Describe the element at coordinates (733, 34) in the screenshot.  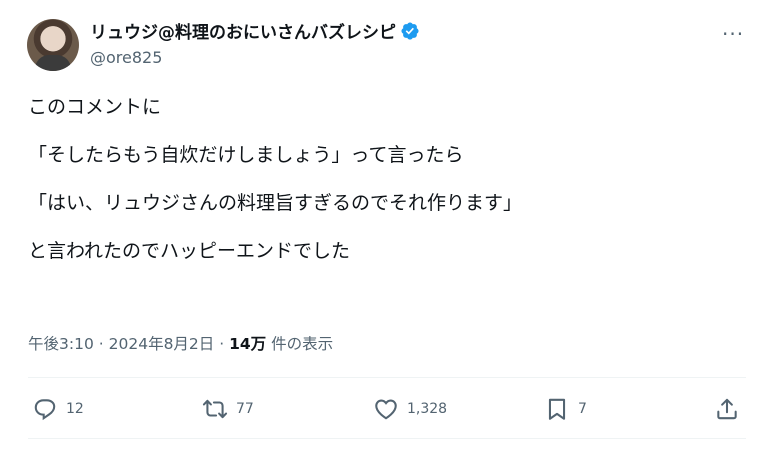
I see `more-icon: ···` at that location.